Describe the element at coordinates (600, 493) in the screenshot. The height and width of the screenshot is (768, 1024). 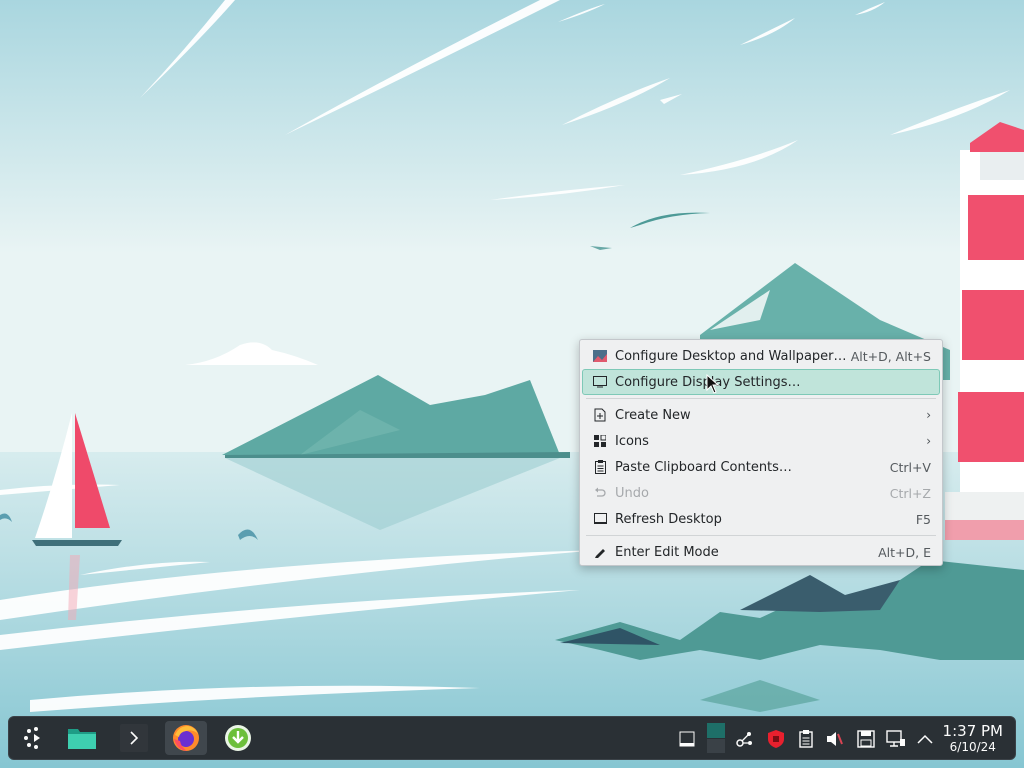
I see `undo-icon` at that location.